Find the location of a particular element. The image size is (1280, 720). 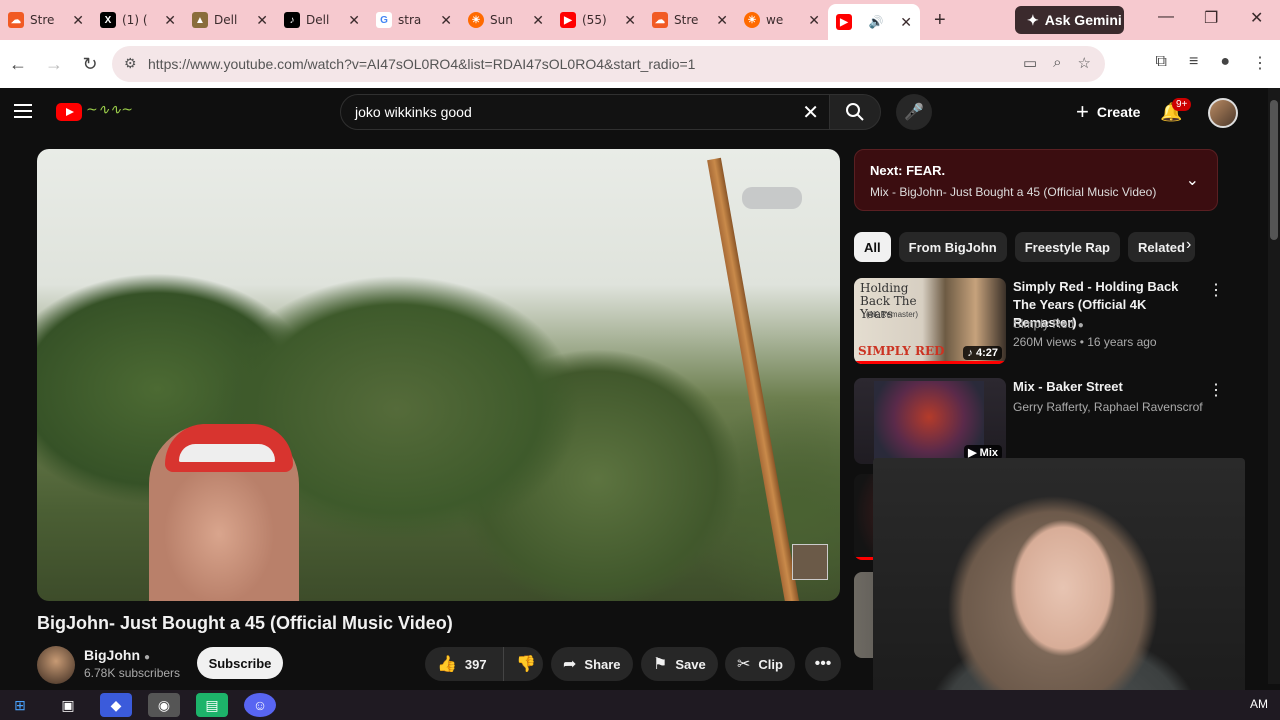

windows-start-icon: ⊞ is located at coordinates (20, 705).